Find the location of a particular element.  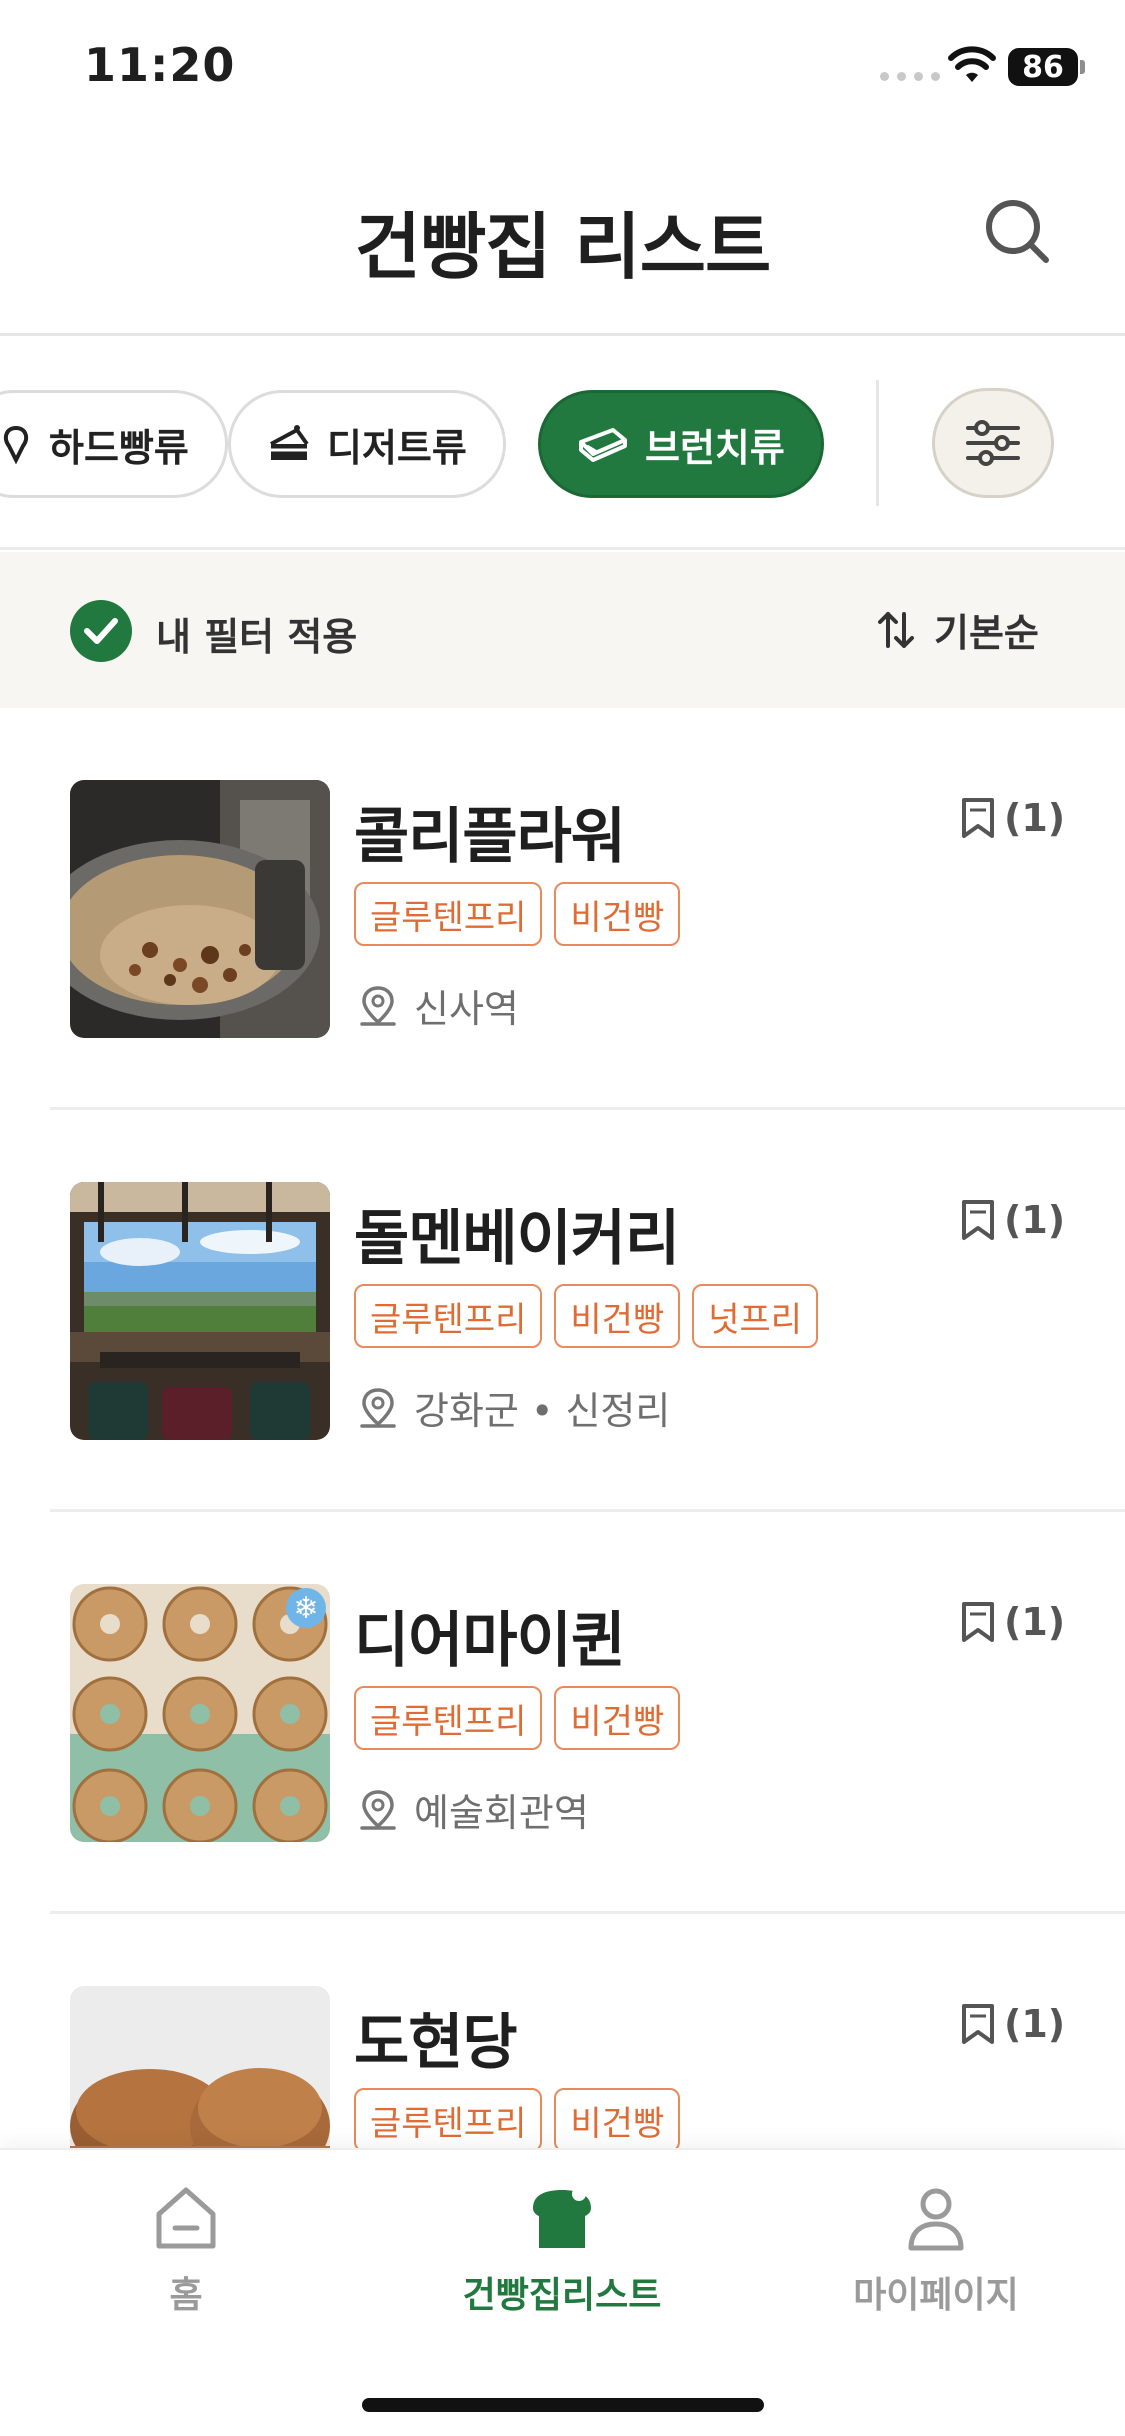

location: 예술회관역 is located at coordinates (473, 1809).